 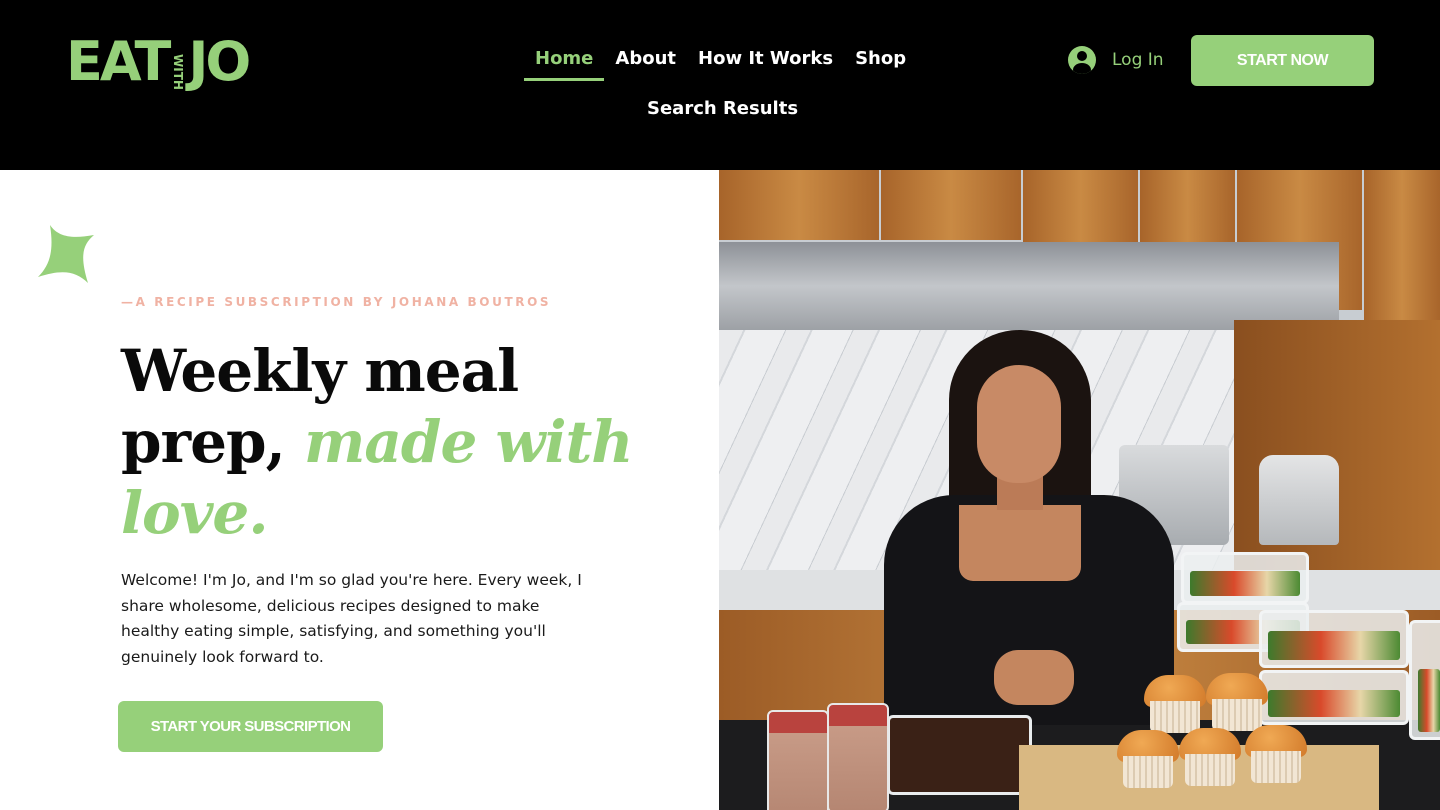 What do you see at coordinates (118, 61) in the screenshot?
I see `logo-text-eat: EAT` at bounding box center [118, 61].